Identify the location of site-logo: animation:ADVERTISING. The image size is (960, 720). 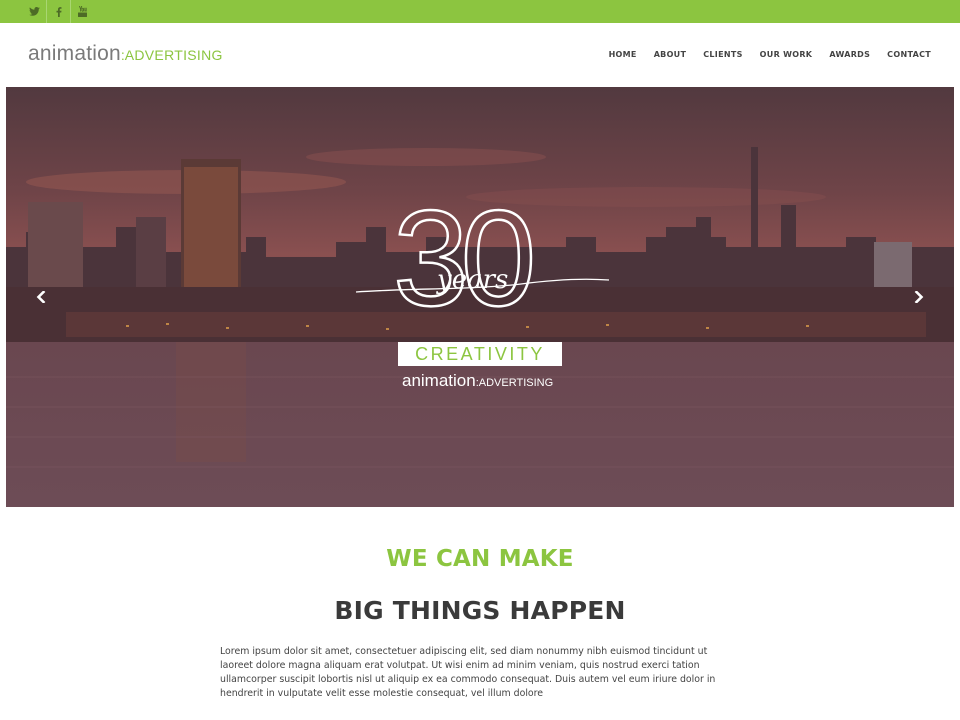
(125, 54).